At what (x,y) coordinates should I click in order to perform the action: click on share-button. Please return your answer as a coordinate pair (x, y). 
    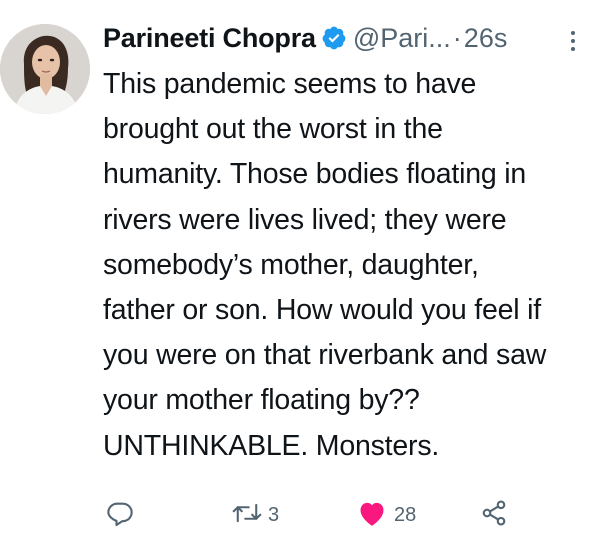
    Looking at the image, I should click on (494, 515).